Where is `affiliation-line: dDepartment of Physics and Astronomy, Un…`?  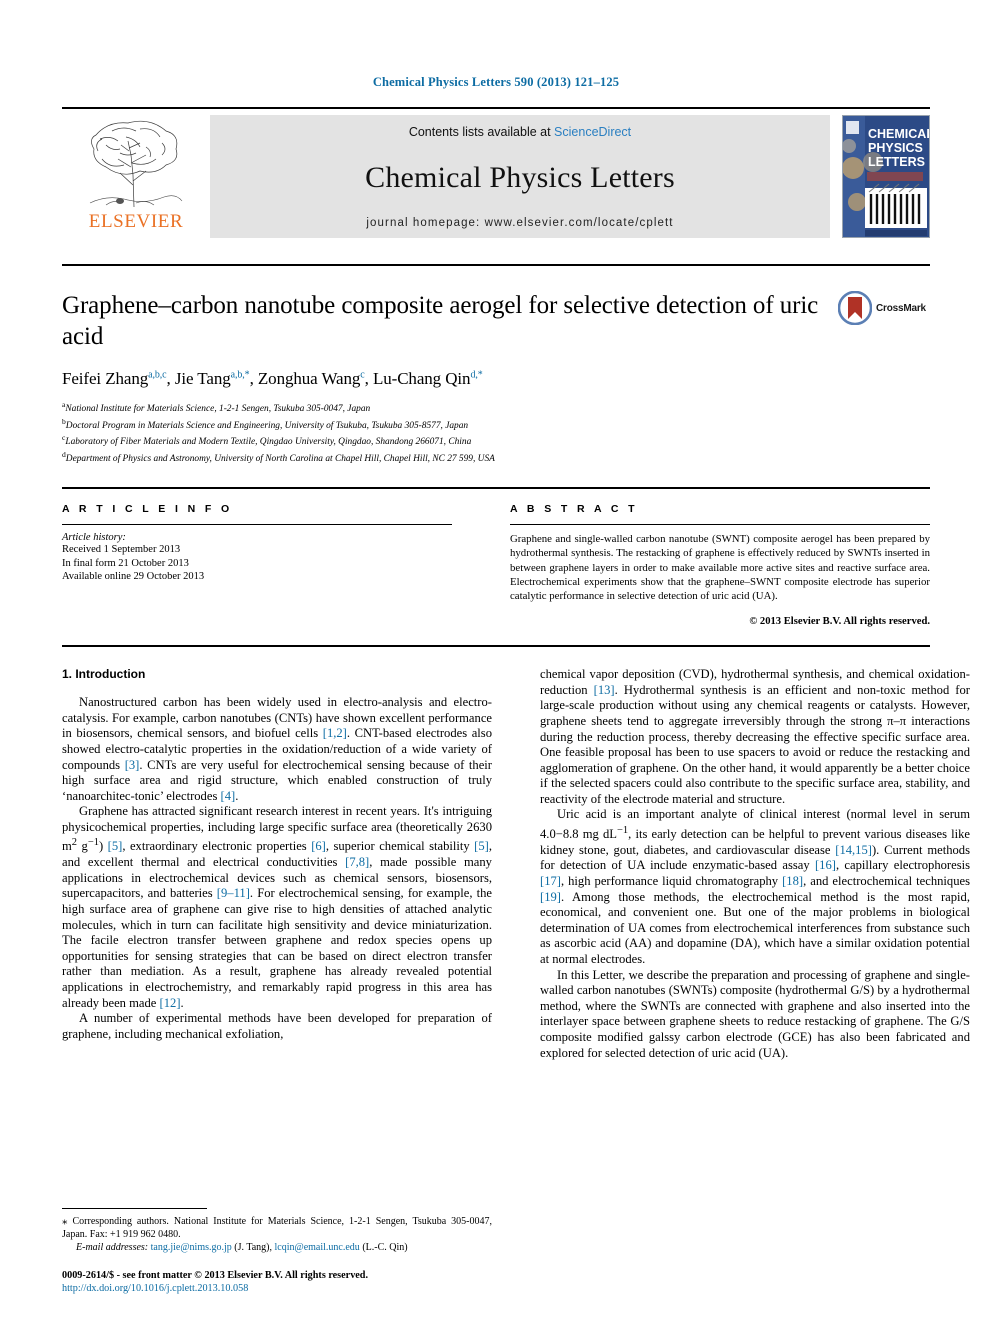 affiliation-line: dDepartment of Physics and Astronomy, Un… is located at coordinates (496, 457).